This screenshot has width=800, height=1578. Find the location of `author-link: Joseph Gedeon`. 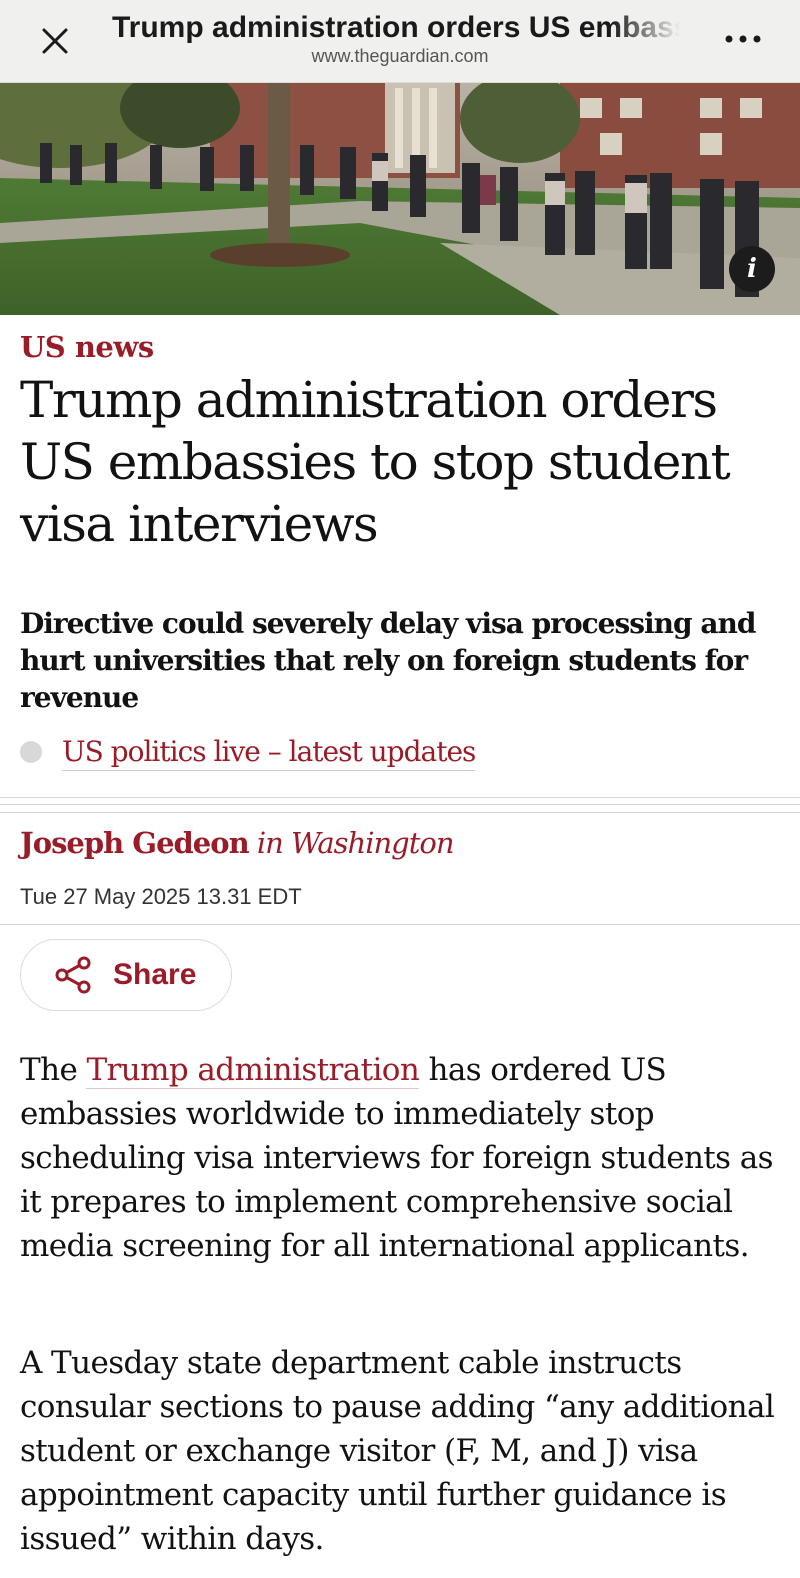

author-link: Joseph Gedeon is located at coordinates (135, 843).